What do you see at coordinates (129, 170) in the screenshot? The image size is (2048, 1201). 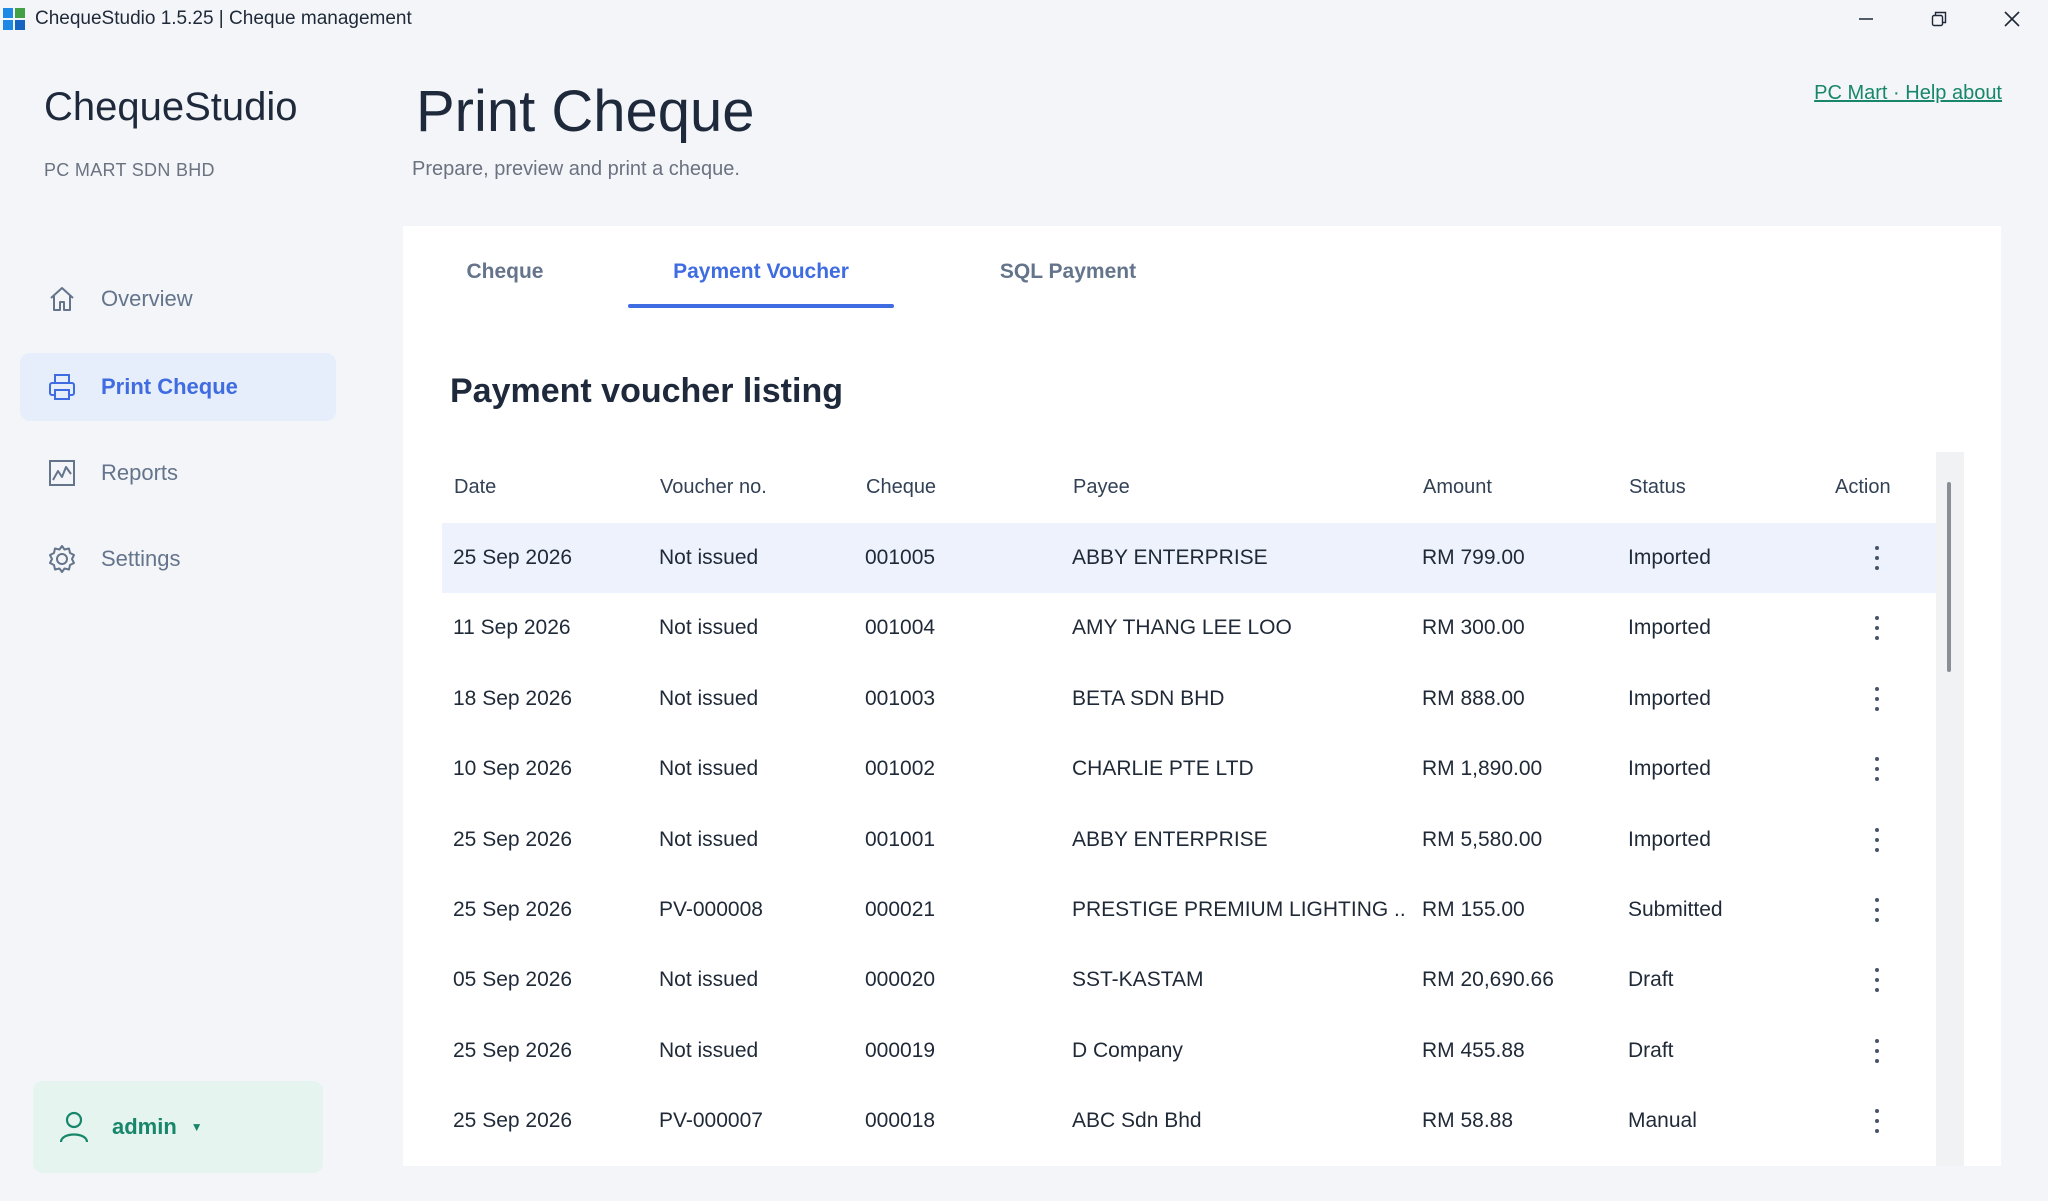 I see `company-name: PC MART SDN BHD` at bounding box center [129, 170].